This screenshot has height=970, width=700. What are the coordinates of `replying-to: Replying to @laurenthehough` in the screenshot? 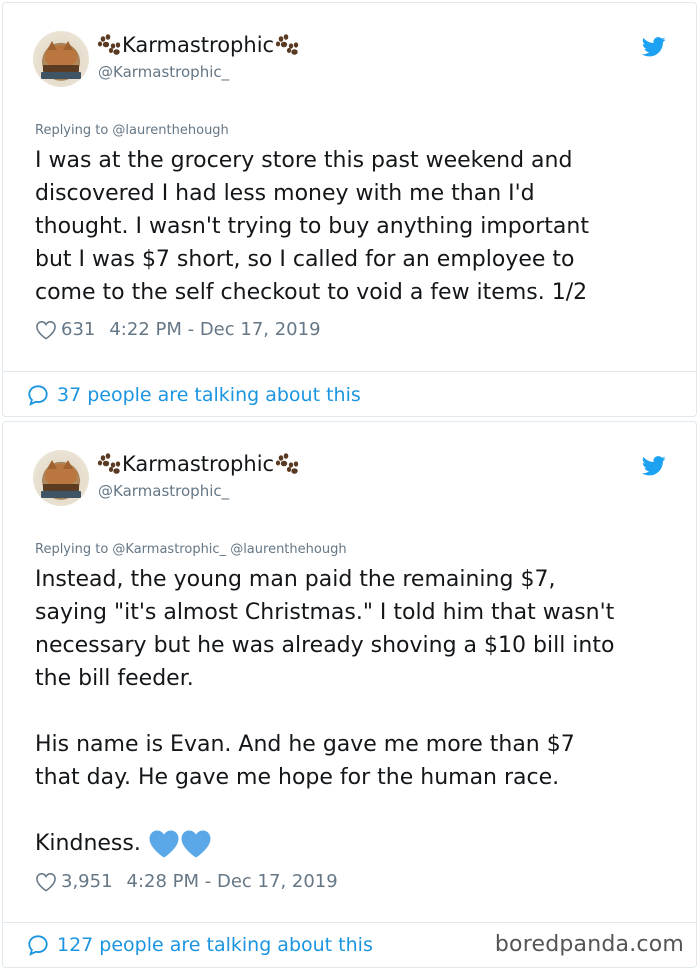 It's located at (132, 130).